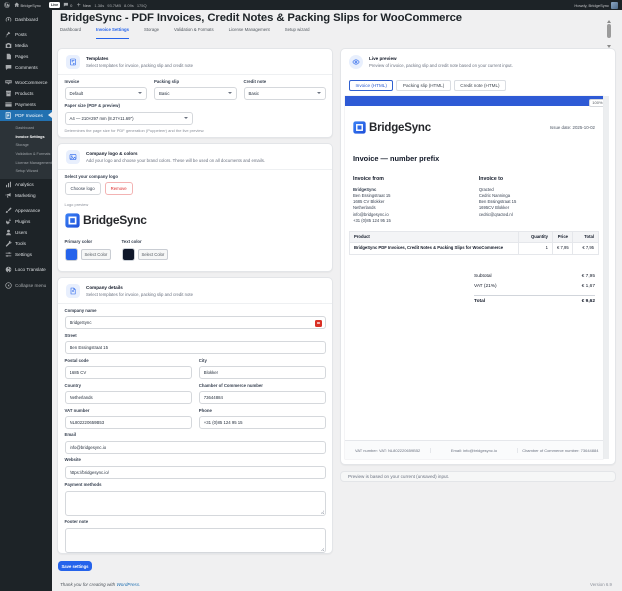  What do you see at coordinates (120, 5) in the screenshot?
I see `query-monitor-stats: 1.38s 93.7MB 8.09s 175Q` at bounding box center [120, 5].